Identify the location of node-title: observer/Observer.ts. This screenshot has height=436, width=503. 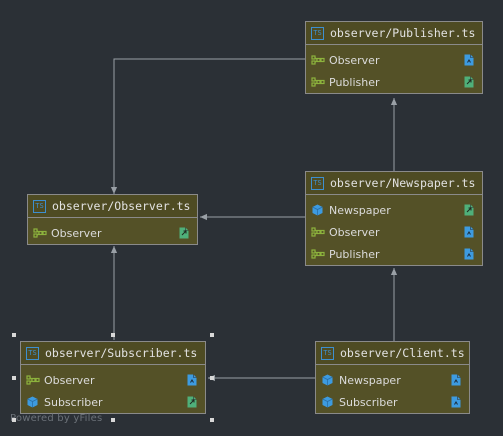
(121, 206).